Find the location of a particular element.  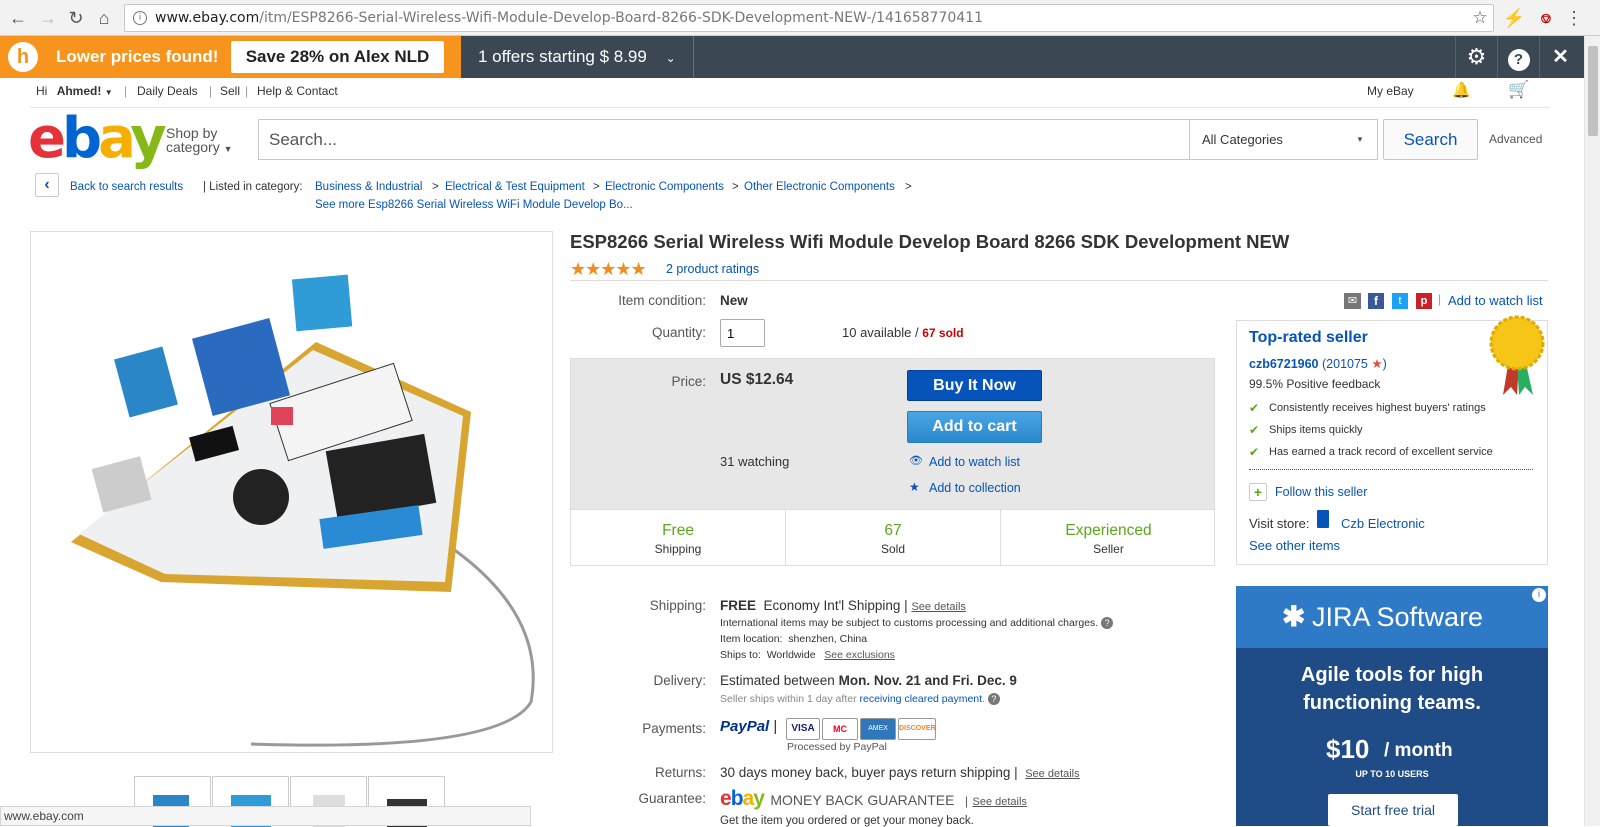

back-chevron-icon: ‹ is located at coordinates (47, 185).